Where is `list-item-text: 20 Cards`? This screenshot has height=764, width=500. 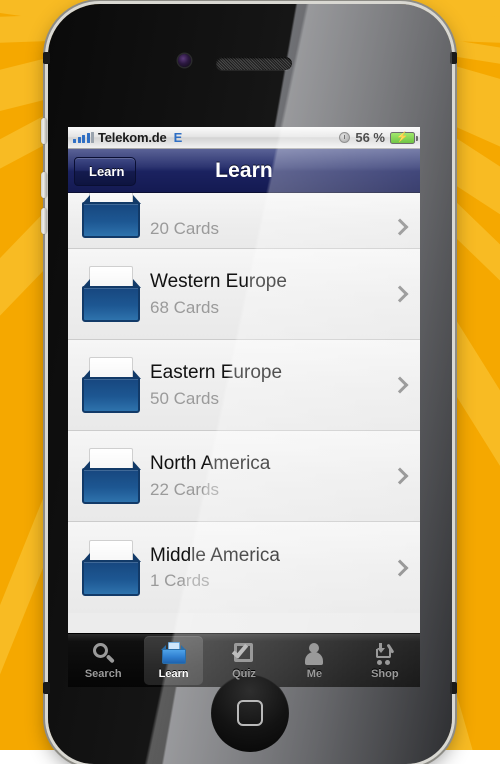 list-item-text: 20 Cards is located at coordinates (272, 229).